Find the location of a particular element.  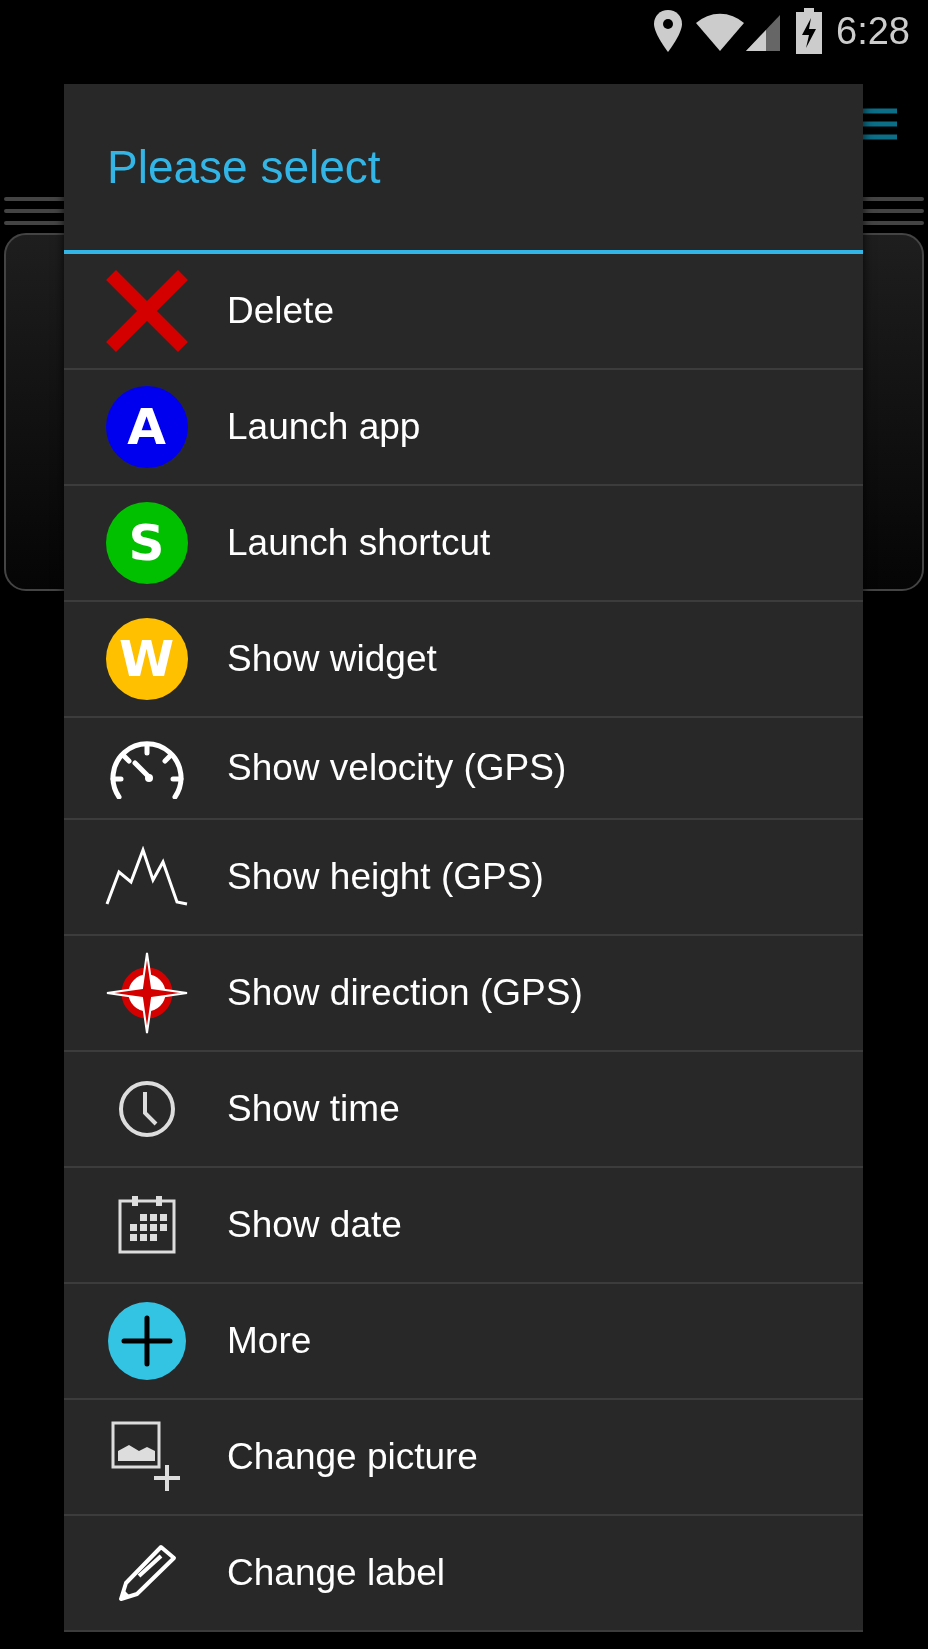

cross-icon is located at coordinates (146, 311).